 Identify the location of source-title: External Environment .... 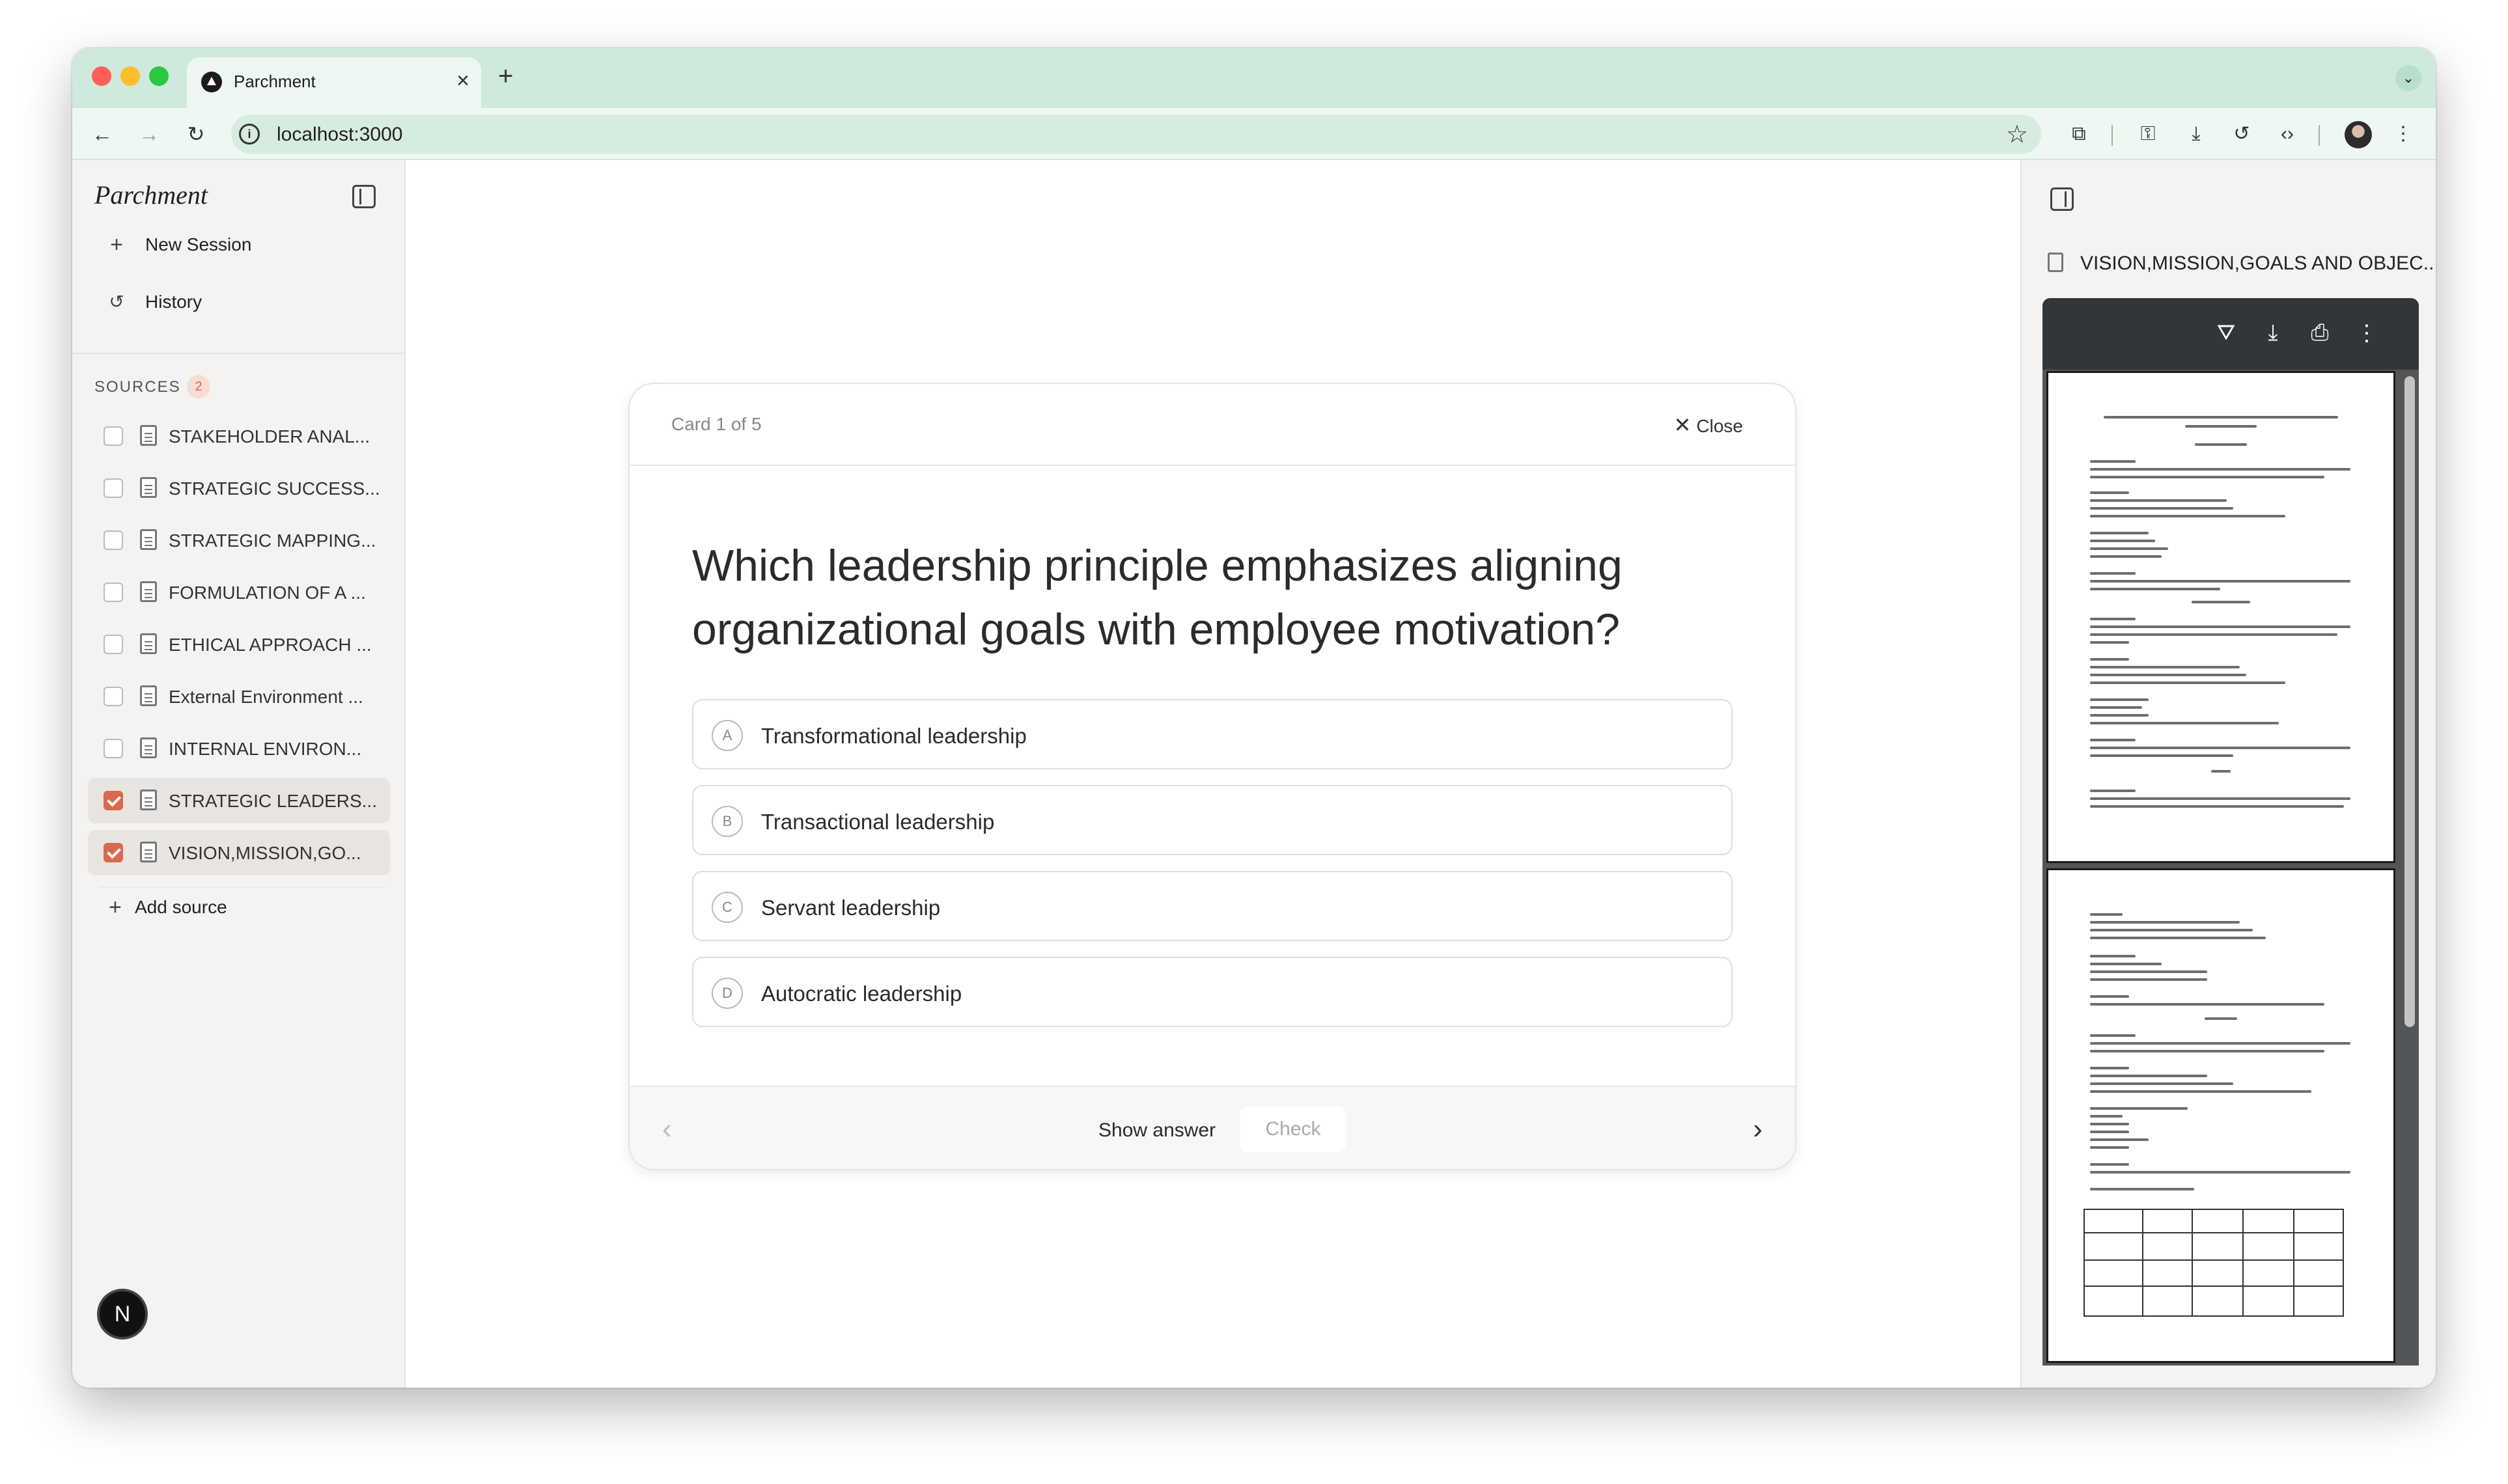
(266, 697).